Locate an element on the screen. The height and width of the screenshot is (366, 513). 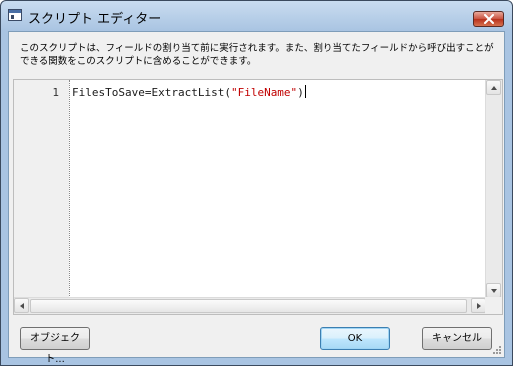
code-line: FilesToSave=ExtractList("FileName") is located at coordinates (189, 92).